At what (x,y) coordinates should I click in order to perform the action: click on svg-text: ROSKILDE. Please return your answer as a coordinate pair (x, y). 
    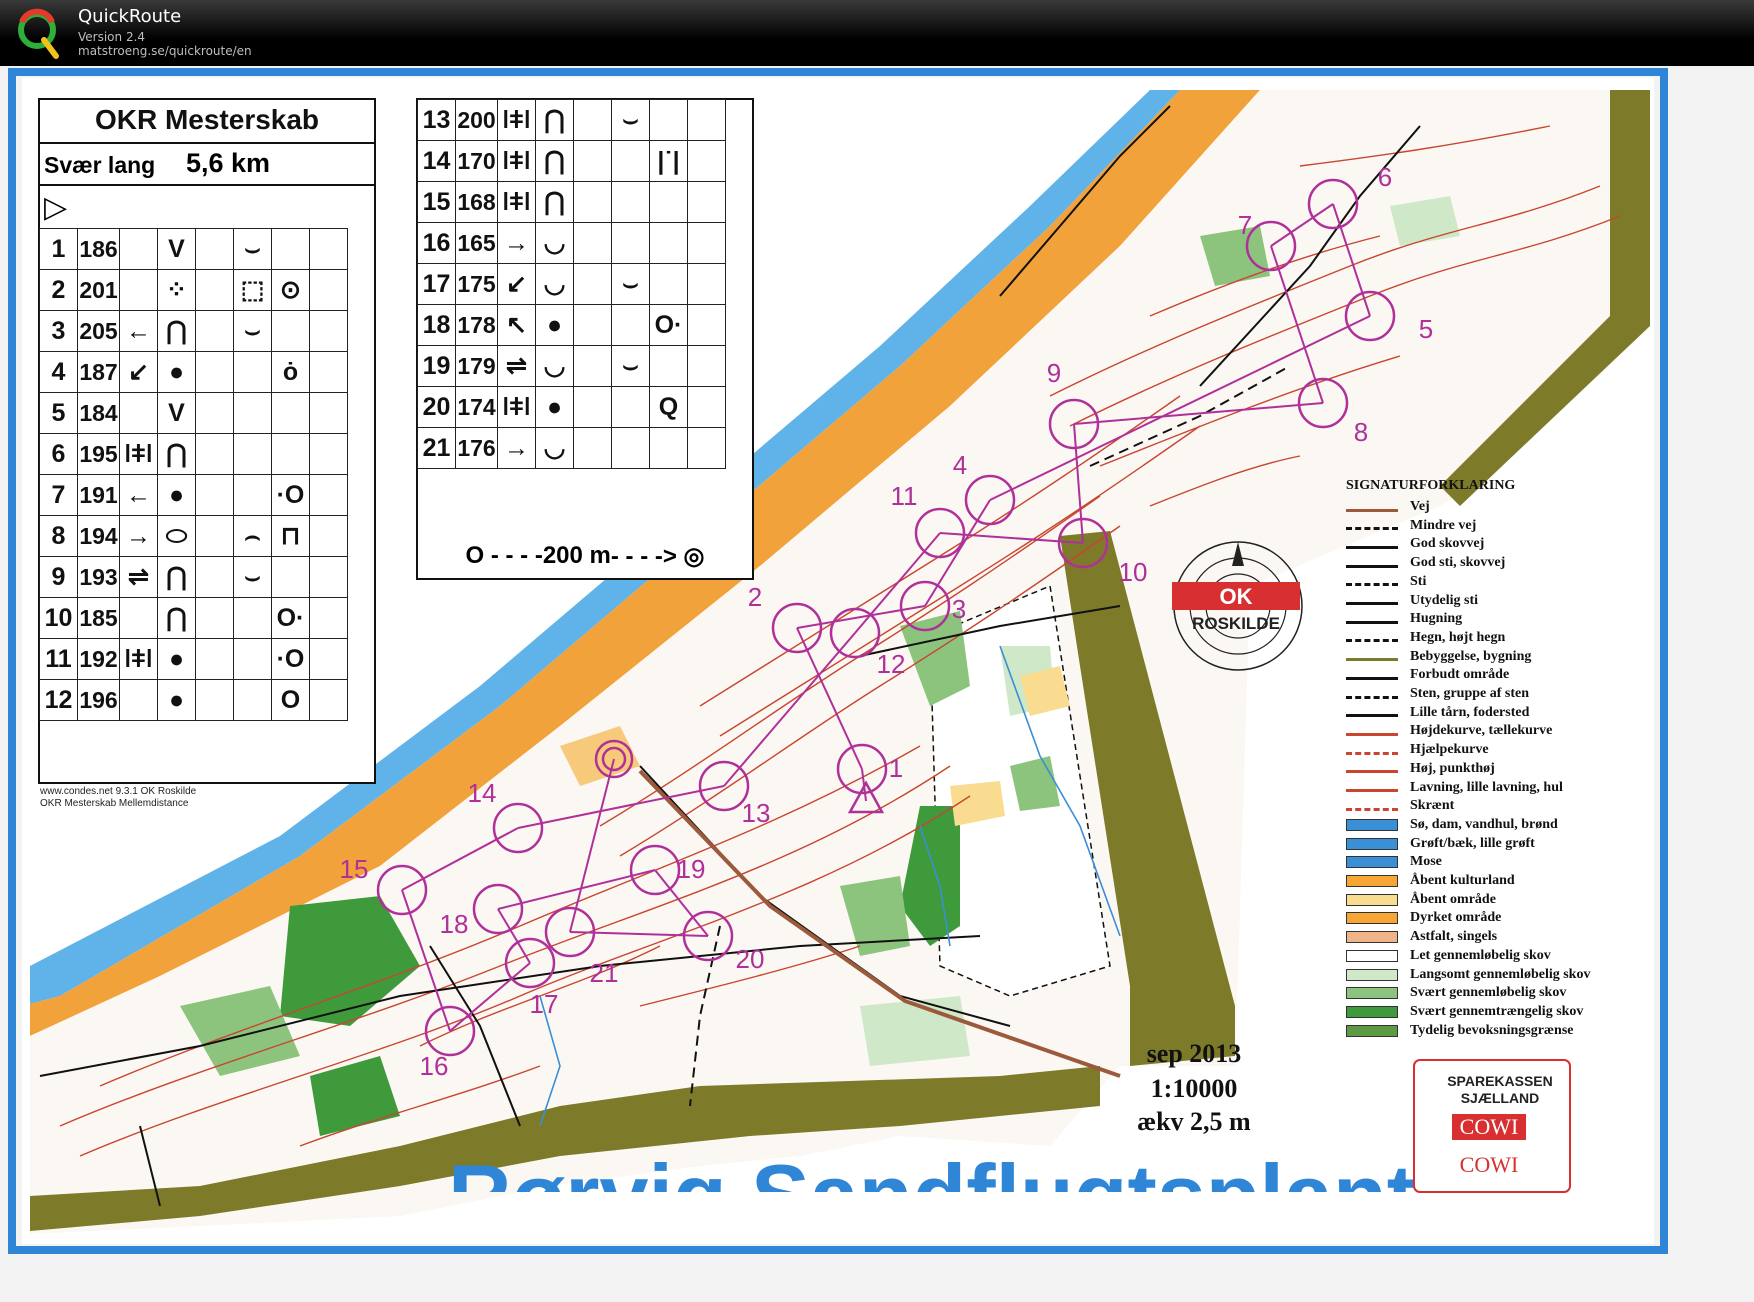
    Looking at the image, I should click on (1236, 623).